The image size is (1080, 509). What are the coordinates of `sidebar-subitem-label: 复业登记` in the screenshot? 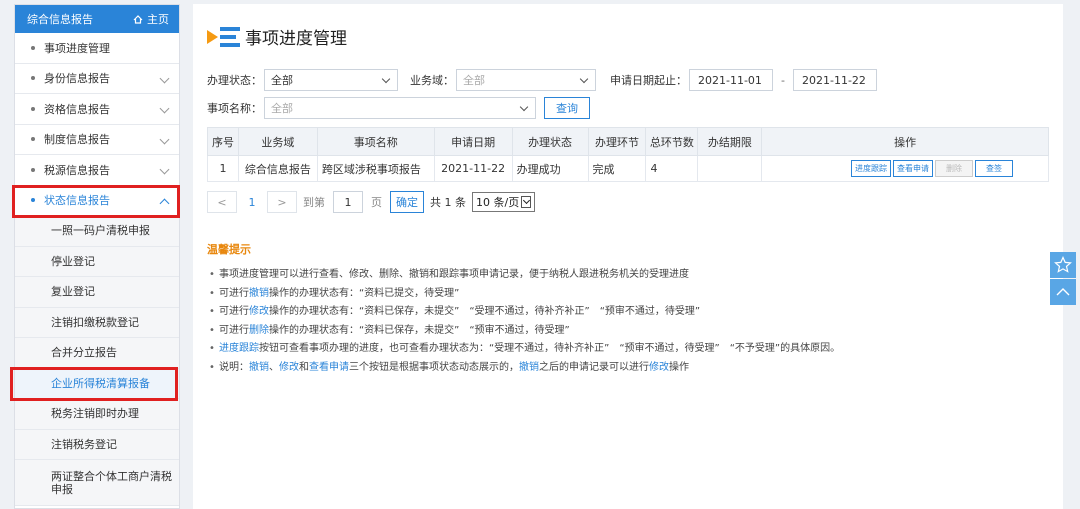 It's located at (73, 292).